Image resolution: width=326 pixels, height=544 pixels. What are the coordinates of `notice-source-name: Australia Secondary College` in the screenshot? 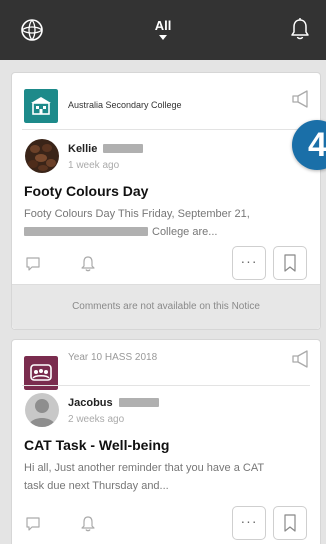 It's located at (125, 105).